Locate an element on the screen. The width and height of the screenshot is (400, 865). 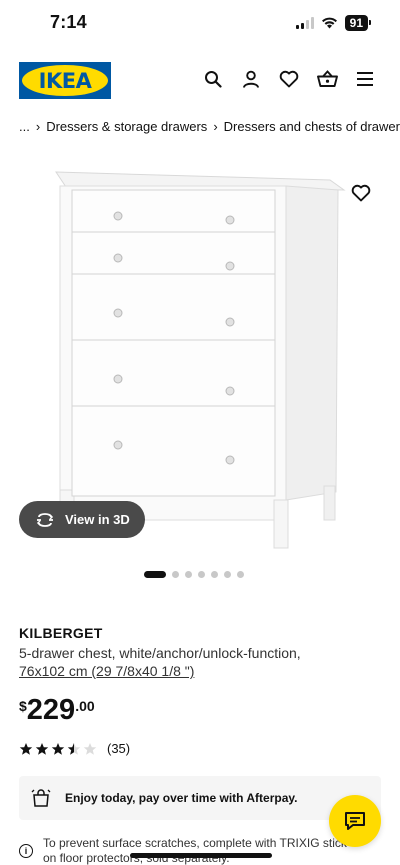
star-empty-icon is located at coordinates (90, 748).